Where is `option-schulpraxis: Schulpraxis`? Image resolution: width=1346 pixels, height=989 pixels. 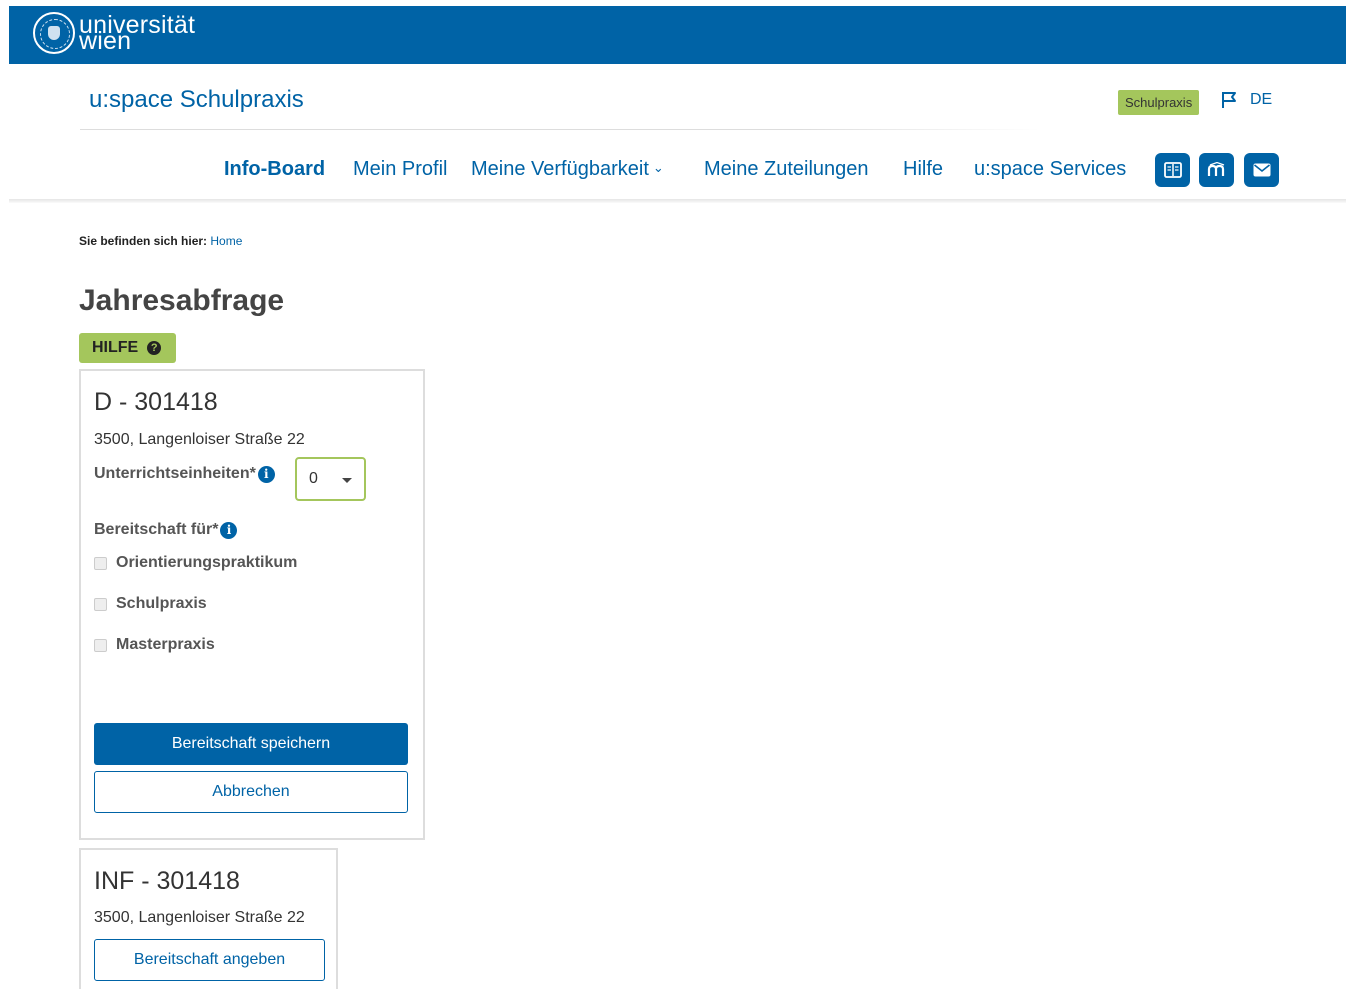
option-schulpraxis: Schulpraxis is located at coordinates (150, 604).